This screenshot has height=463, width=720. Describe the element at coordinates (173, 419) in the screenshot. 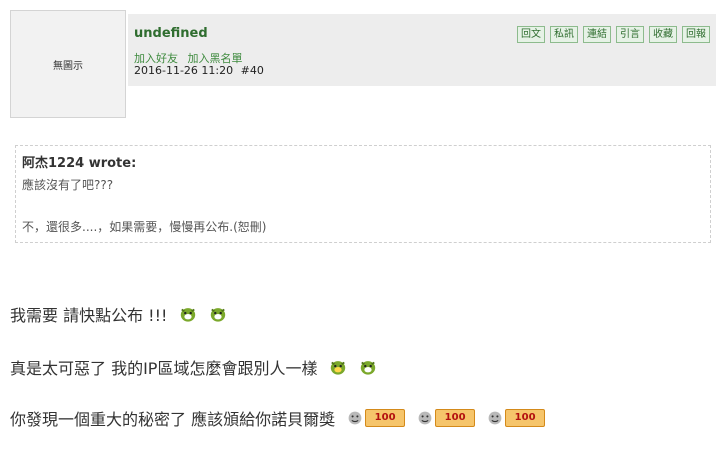

I see `reply-text-3: 你發現一個重大的秘密了 應該頒給你諾貝爾獎` at that location.